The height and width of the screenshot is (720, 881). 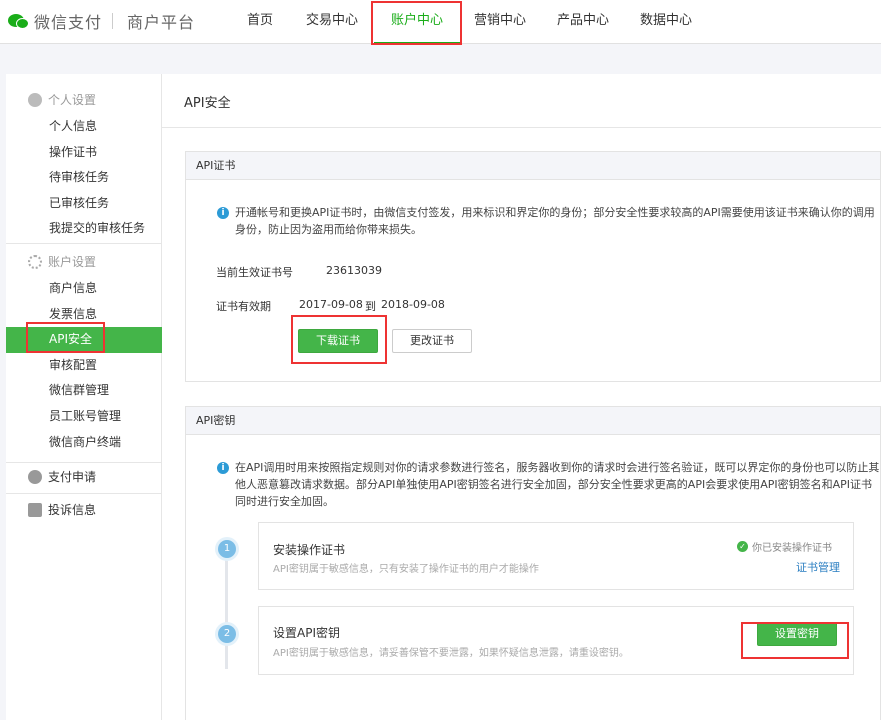 I want to click on nav-account-center: 账户中心, so click(x=417, y=22).